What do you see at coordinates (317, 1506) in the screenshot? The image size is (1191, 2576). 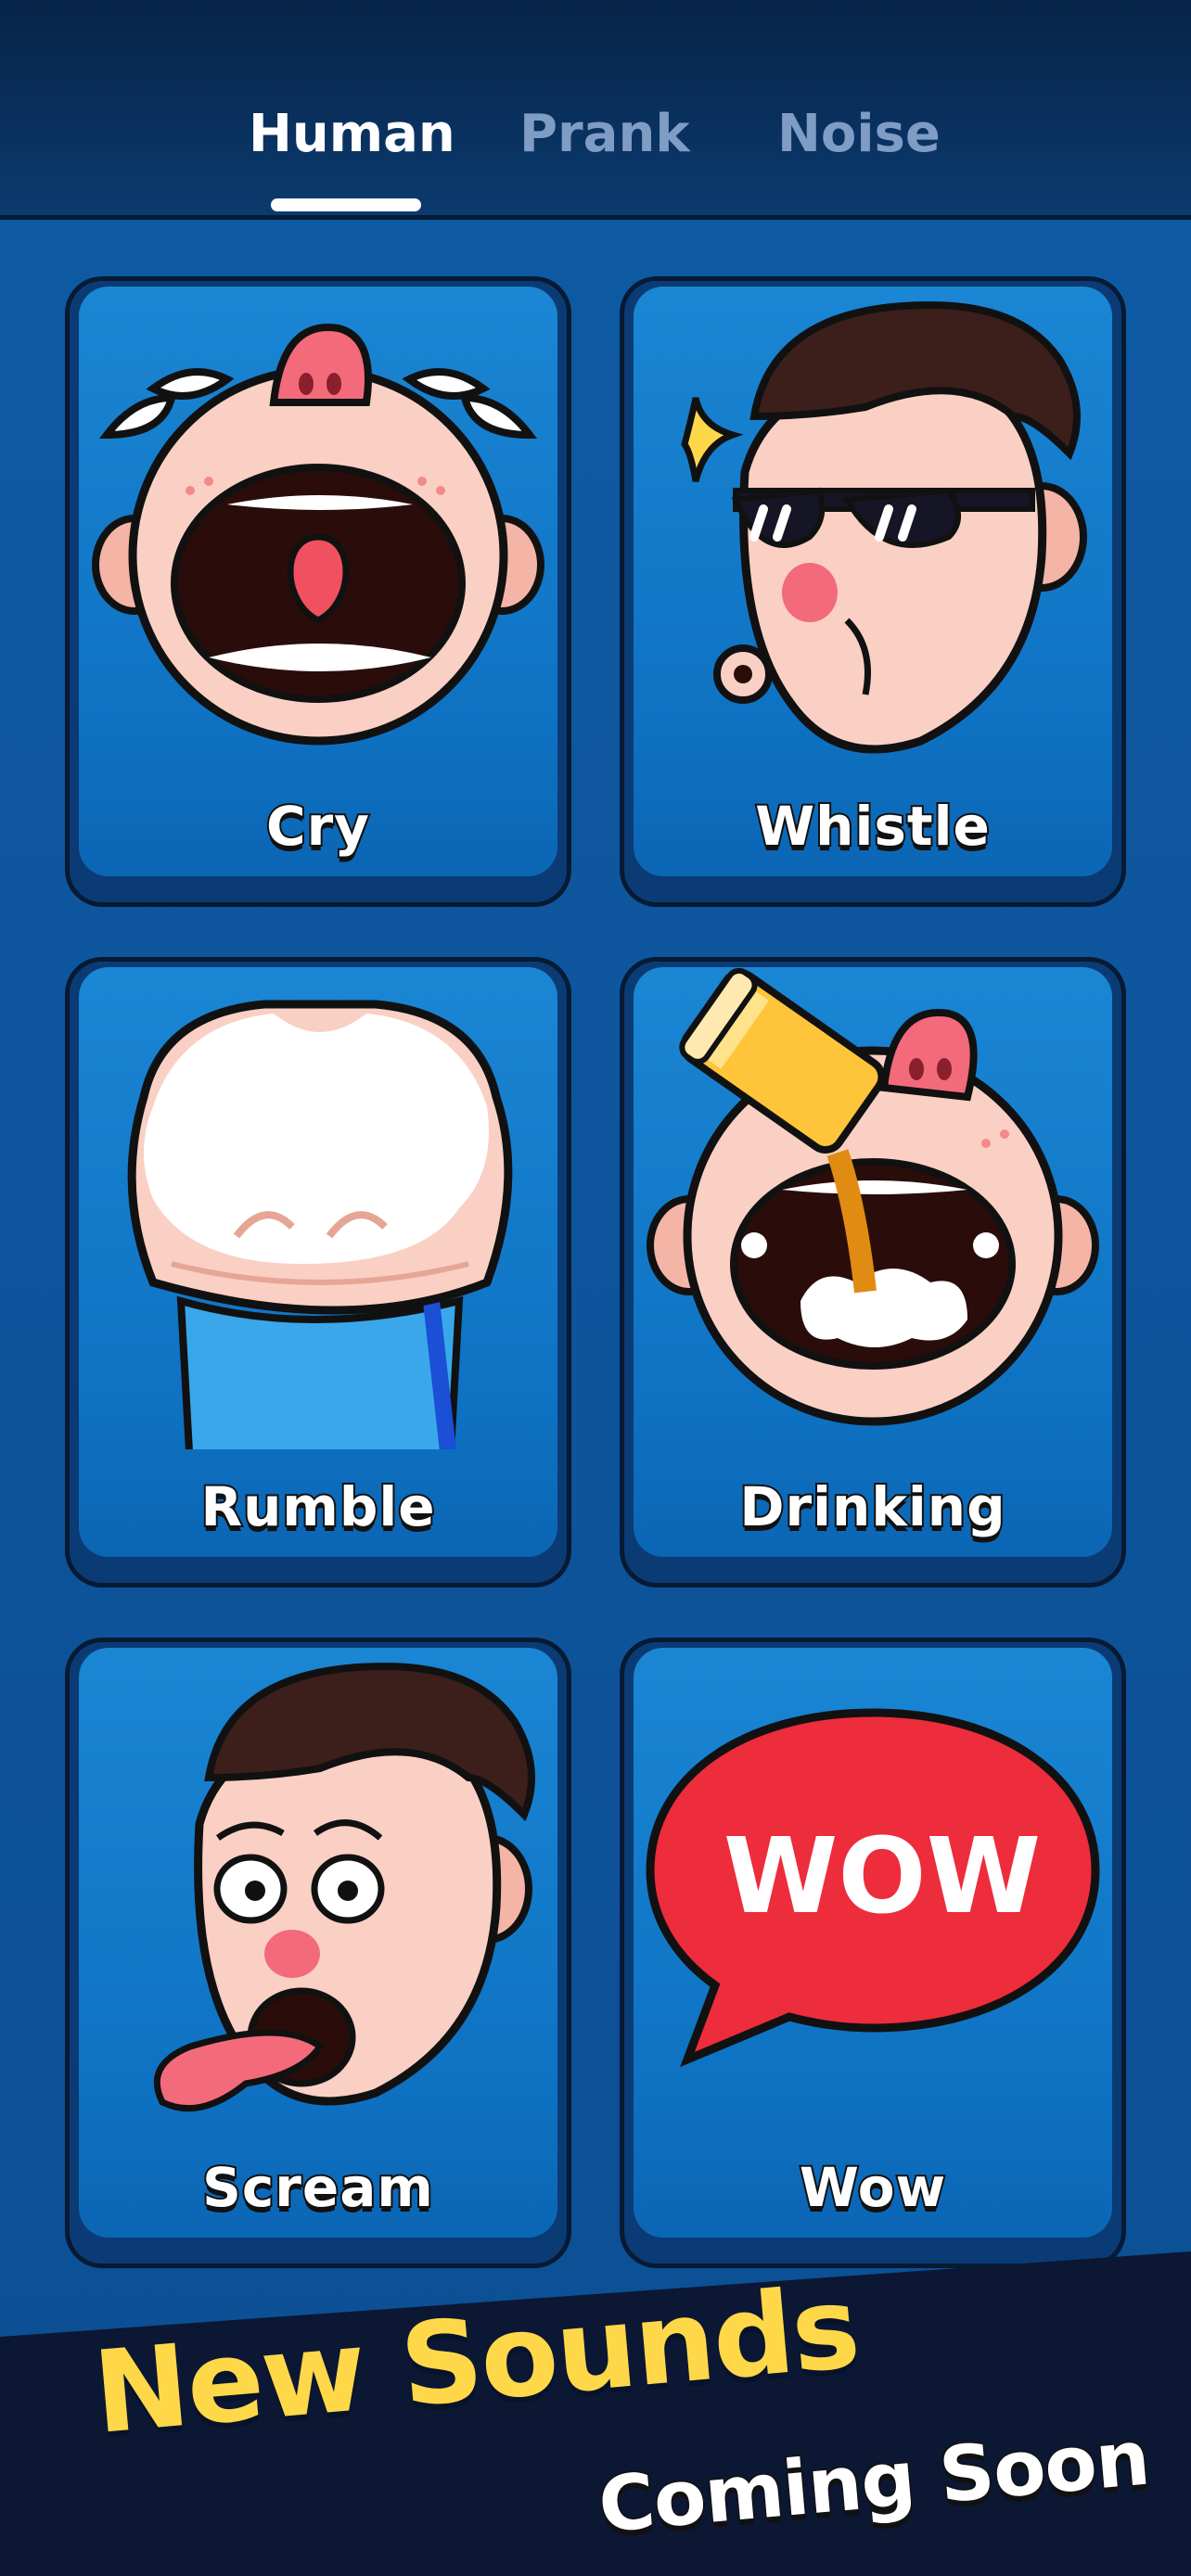 I see `card-label-rumble: Rumble` at bounding box center [317, 1506].